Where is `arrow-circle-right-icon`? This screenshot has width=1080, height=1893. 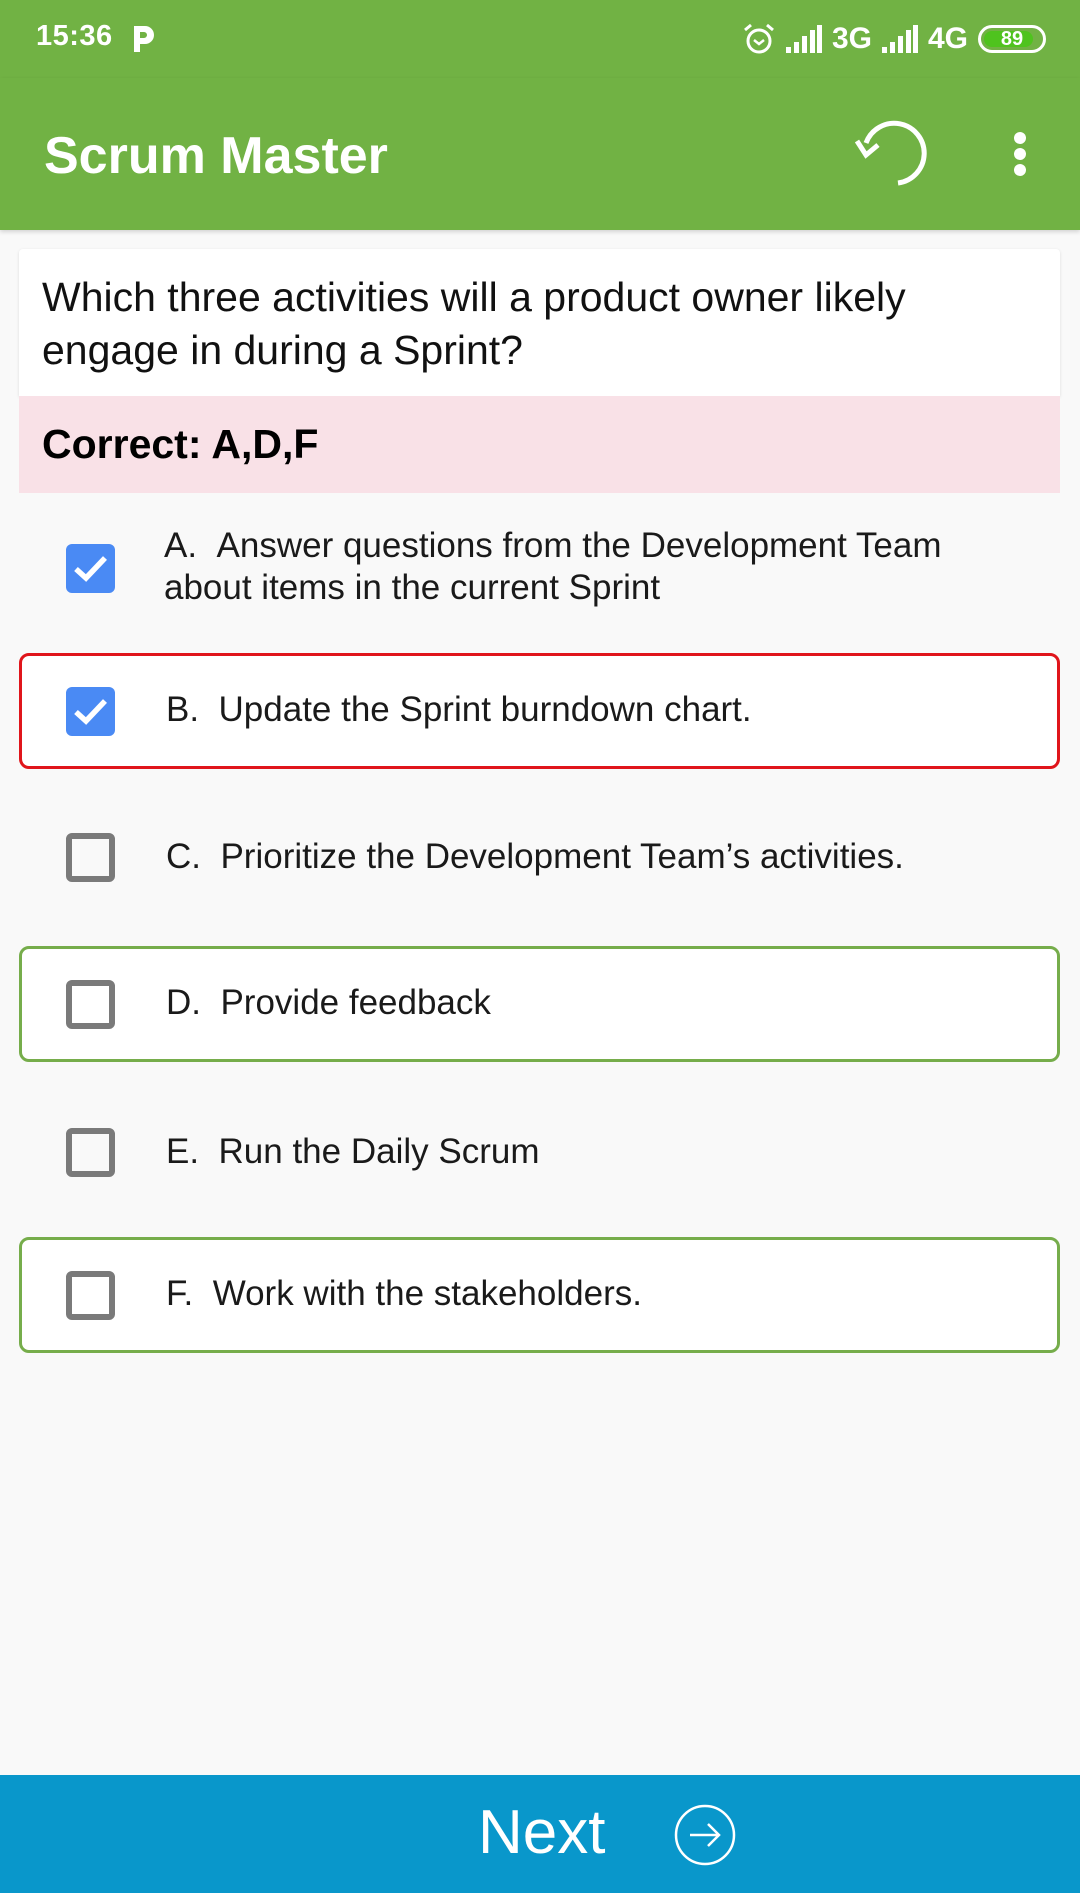
arrow-circle-right-icon is located at coordinates (705, 1835).